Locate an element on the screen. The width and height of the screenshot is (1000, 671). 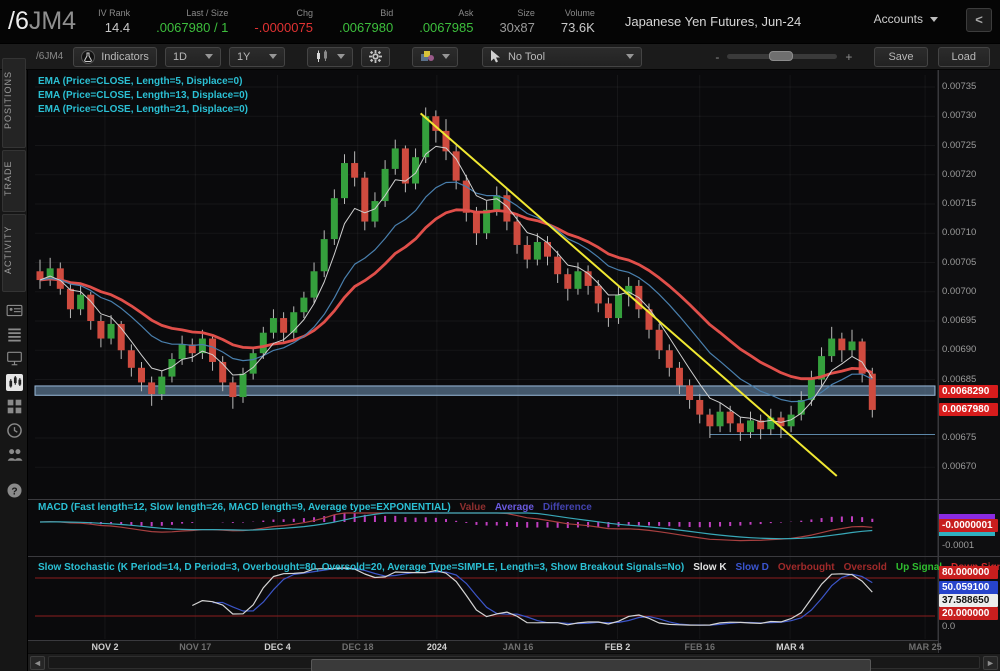
time-axis-label: DEC 18 is located at coordinates (357, 647).